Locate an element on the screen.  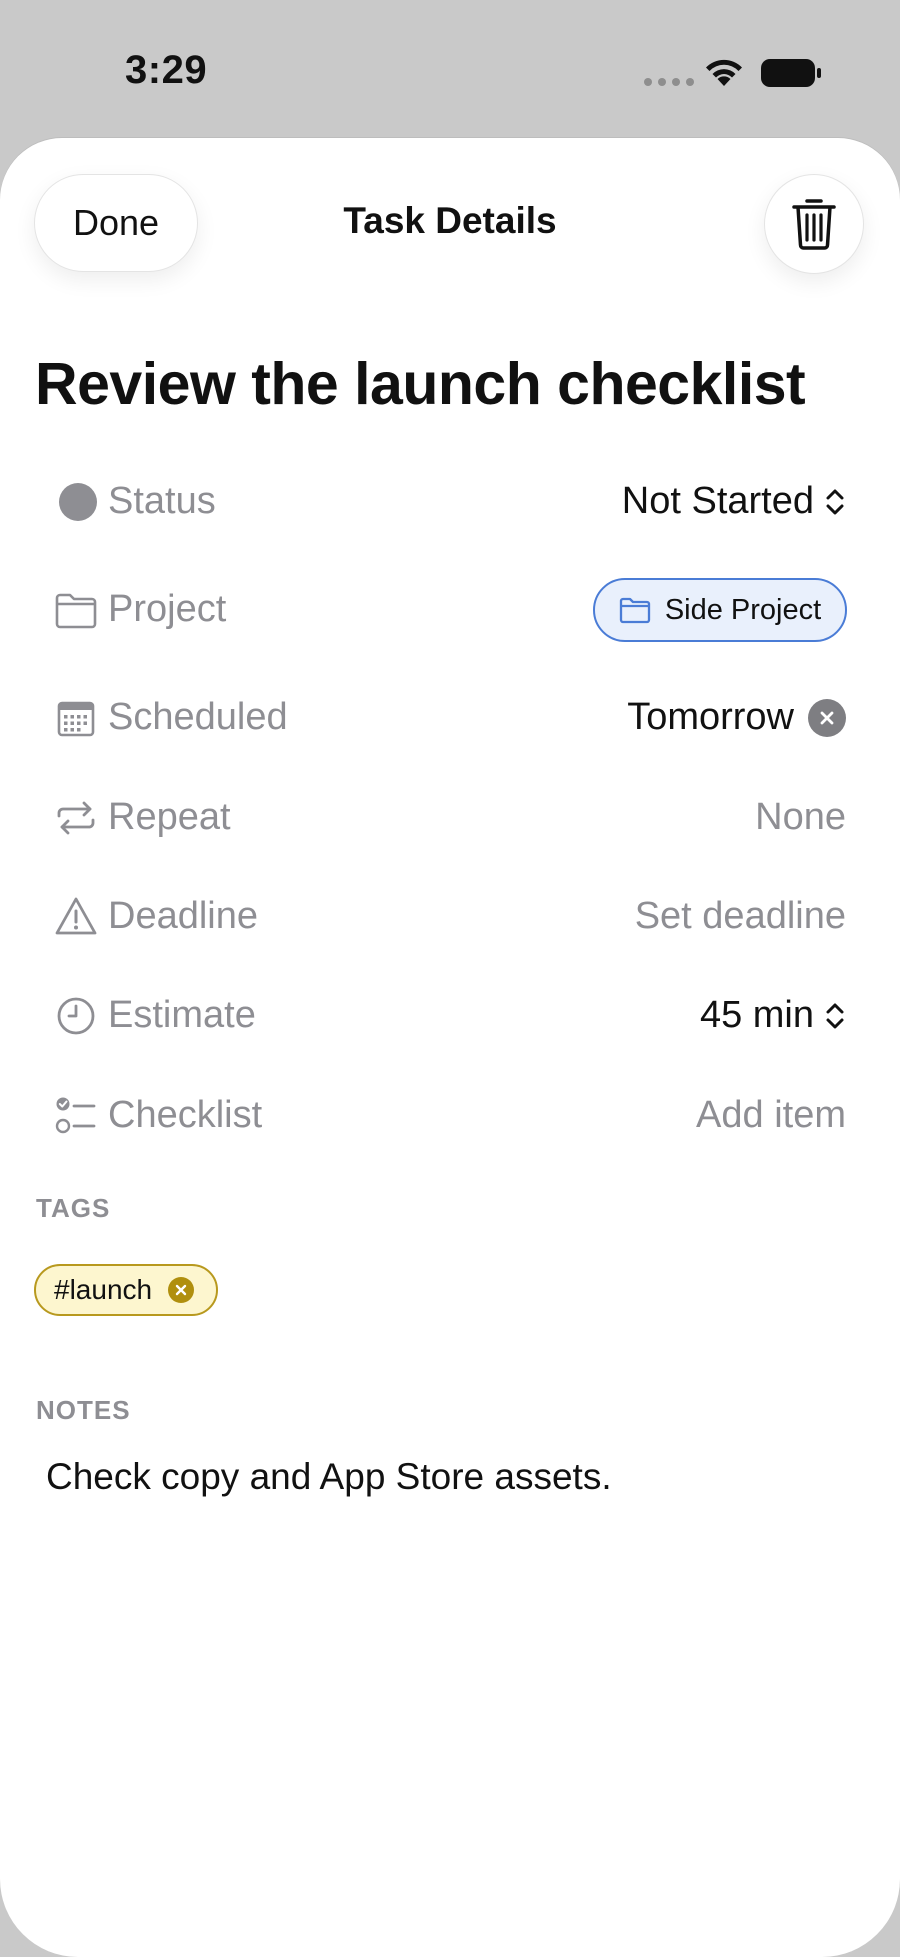
clear-schedule-button is located at coordinates (827, 717).